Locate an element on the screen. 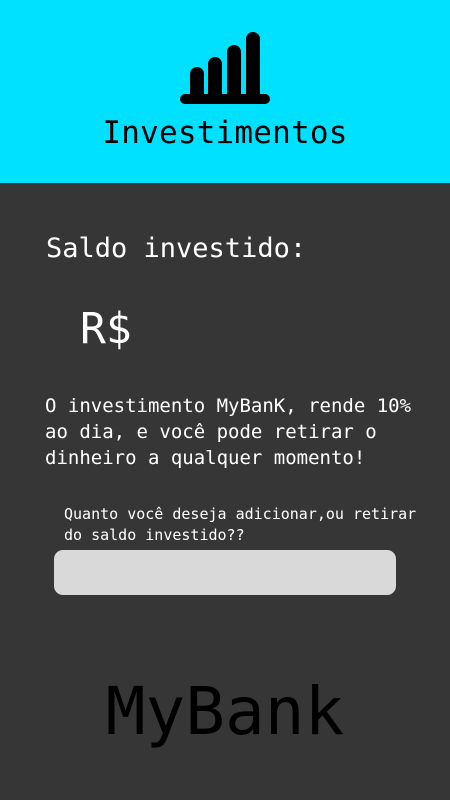 The height and width of the screenshot is (800, 450). bar-chart-icon is located at coordinates (225, 68).